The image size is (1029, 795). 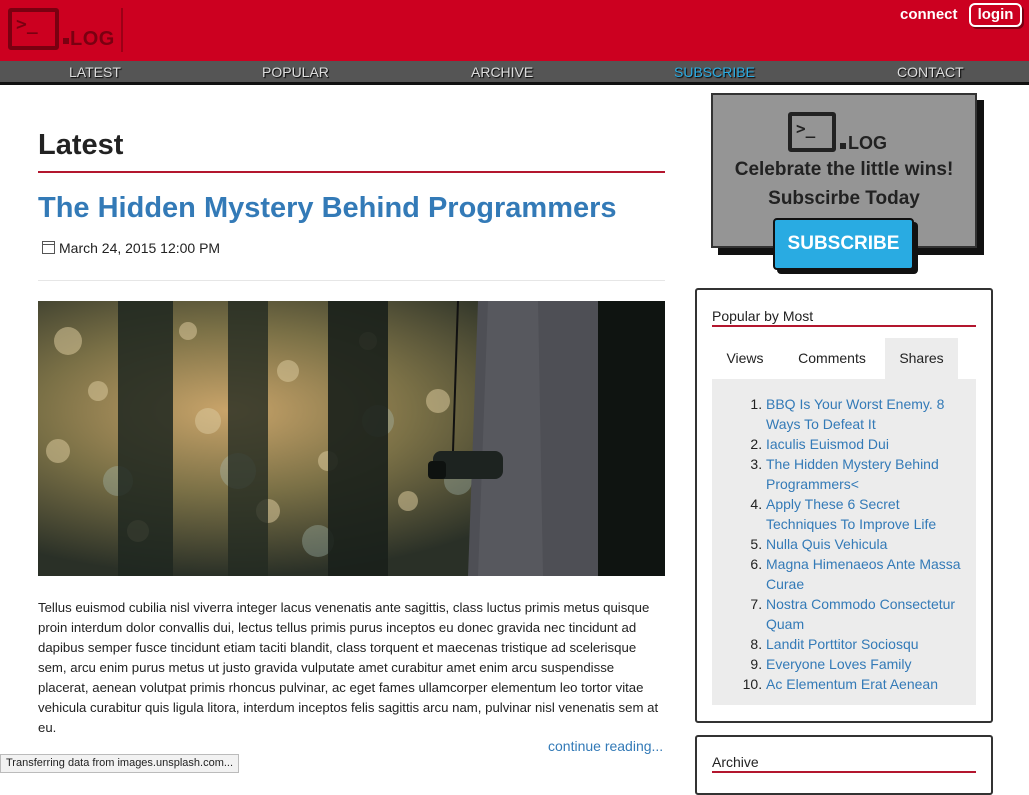 What do you see at coordinates (27, 24) in the screenshot?
I see `logo-prompt: >_` at bounding box center [27, 24].